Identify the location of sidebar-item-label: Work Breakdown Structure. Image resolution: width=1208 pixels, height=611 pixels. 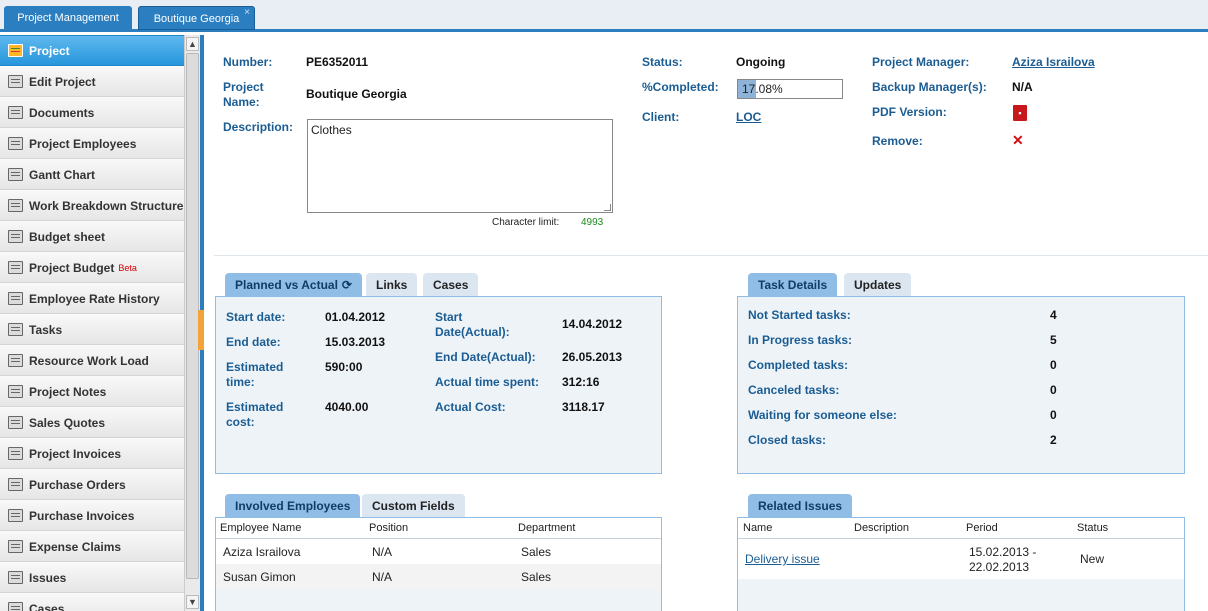
(106, 205).